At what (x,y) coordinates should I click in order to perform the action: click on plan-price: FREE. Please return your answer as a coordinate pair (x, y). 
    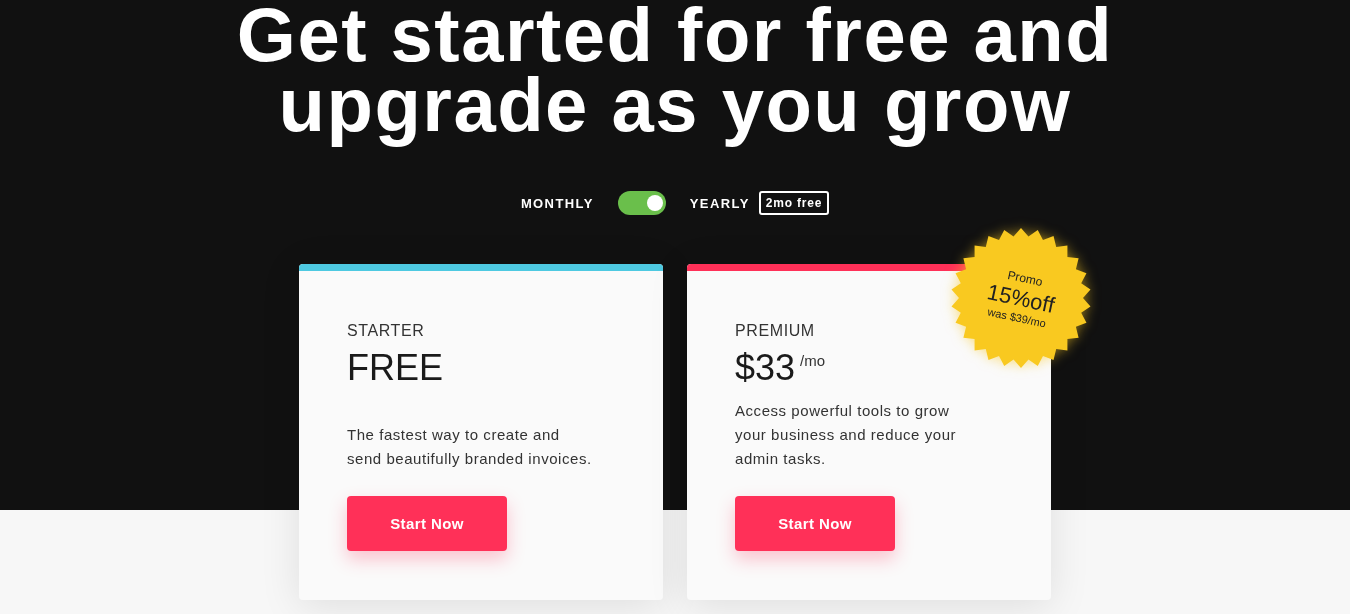
    Looking at the image, I should click on (395, 368).